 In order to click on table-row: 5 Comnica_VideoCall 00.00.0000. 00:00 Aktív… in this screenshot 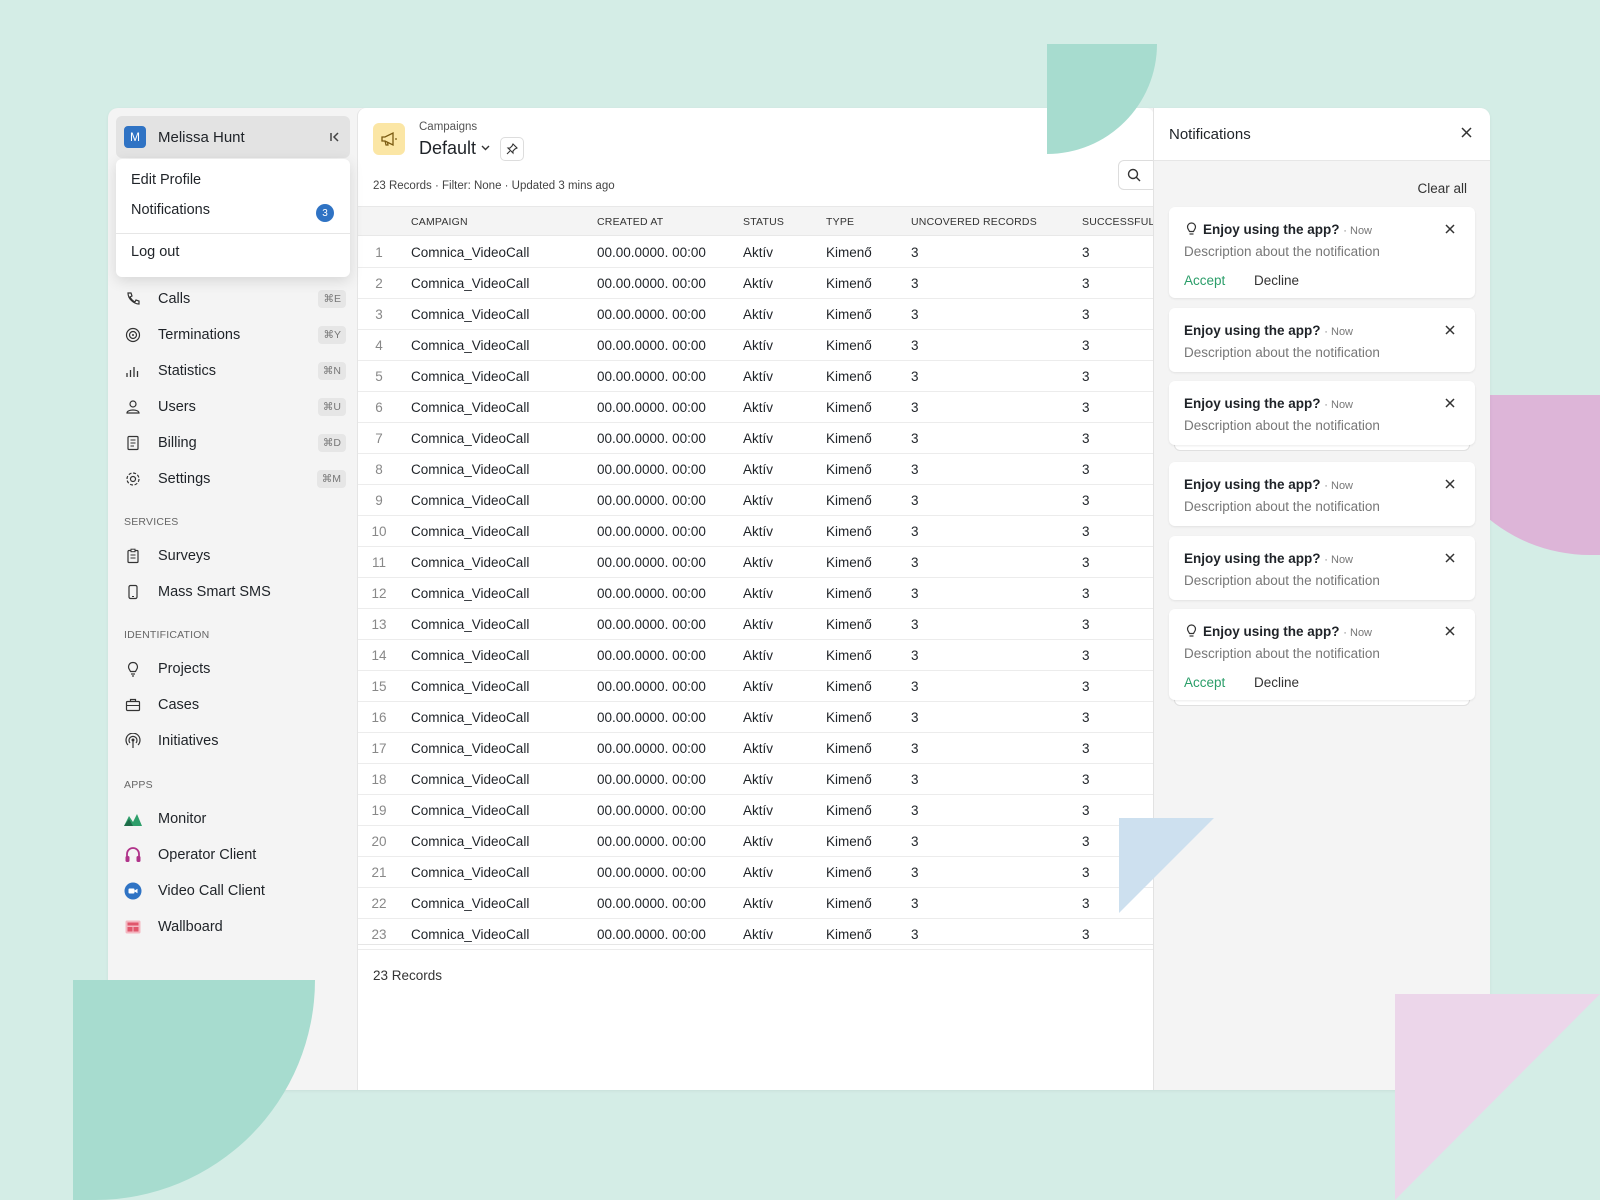, I will do `click(756, 376)`.